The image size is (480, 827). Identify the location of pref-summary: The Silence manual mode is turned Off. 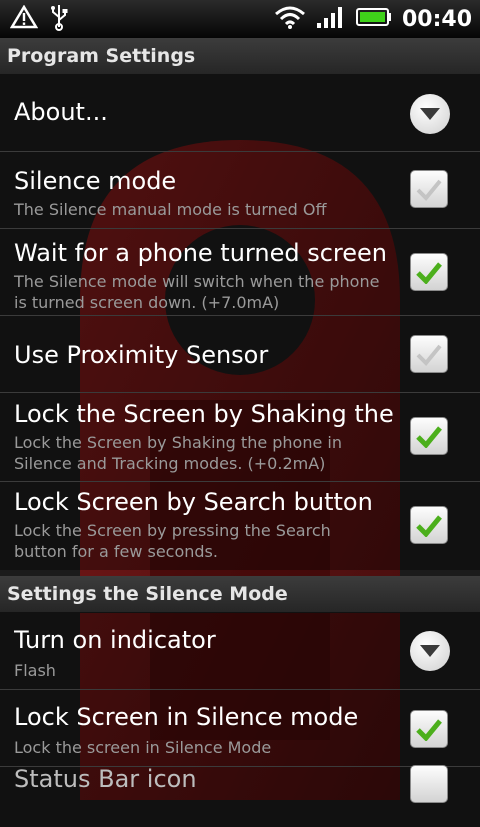
(170, 209).